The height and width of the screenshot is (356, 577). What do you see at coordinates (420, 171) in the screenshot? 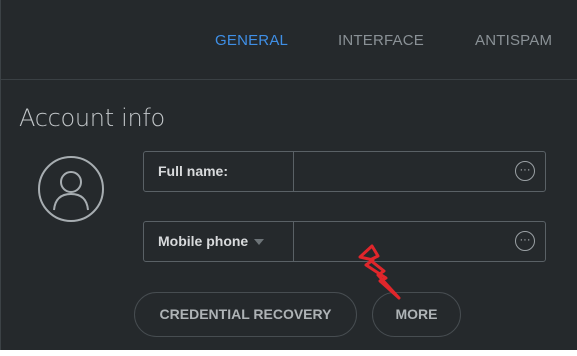
I see `full-name-input` at bounding box center [420, 171].